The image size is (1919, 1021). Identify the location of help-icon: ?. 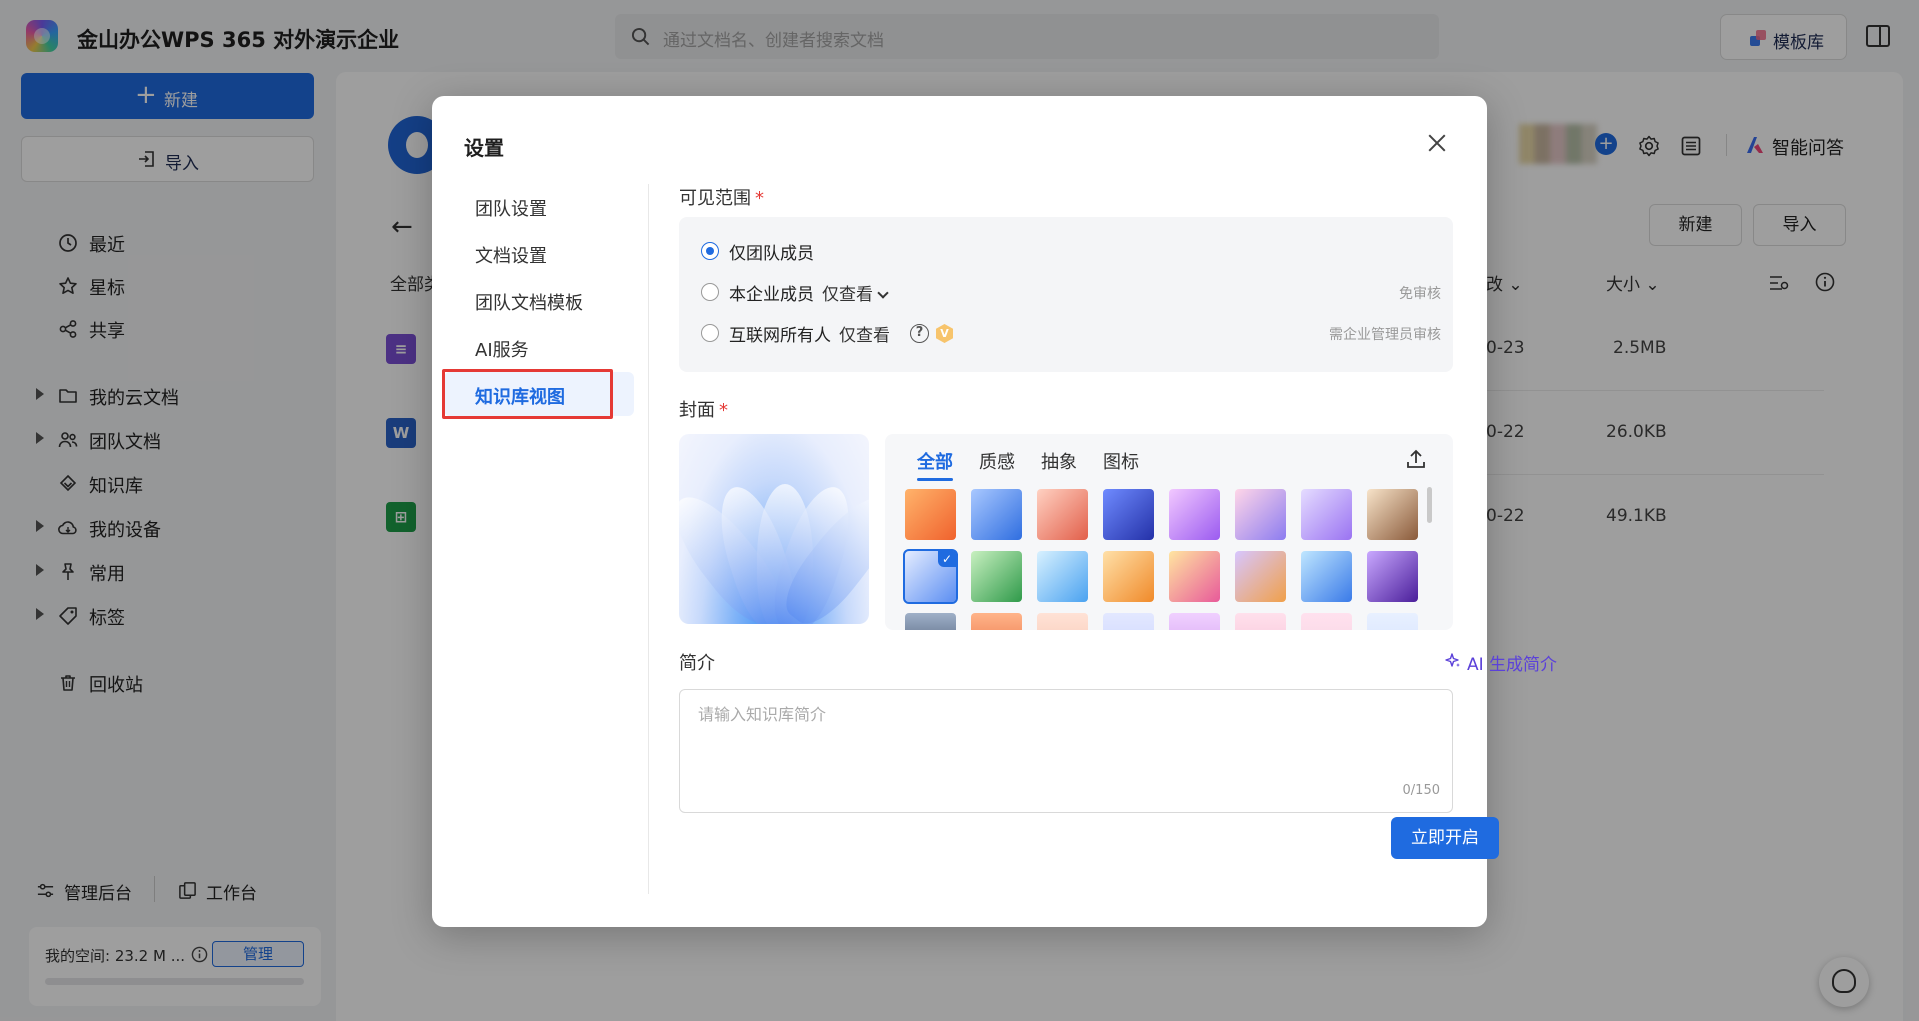
(919, 333).